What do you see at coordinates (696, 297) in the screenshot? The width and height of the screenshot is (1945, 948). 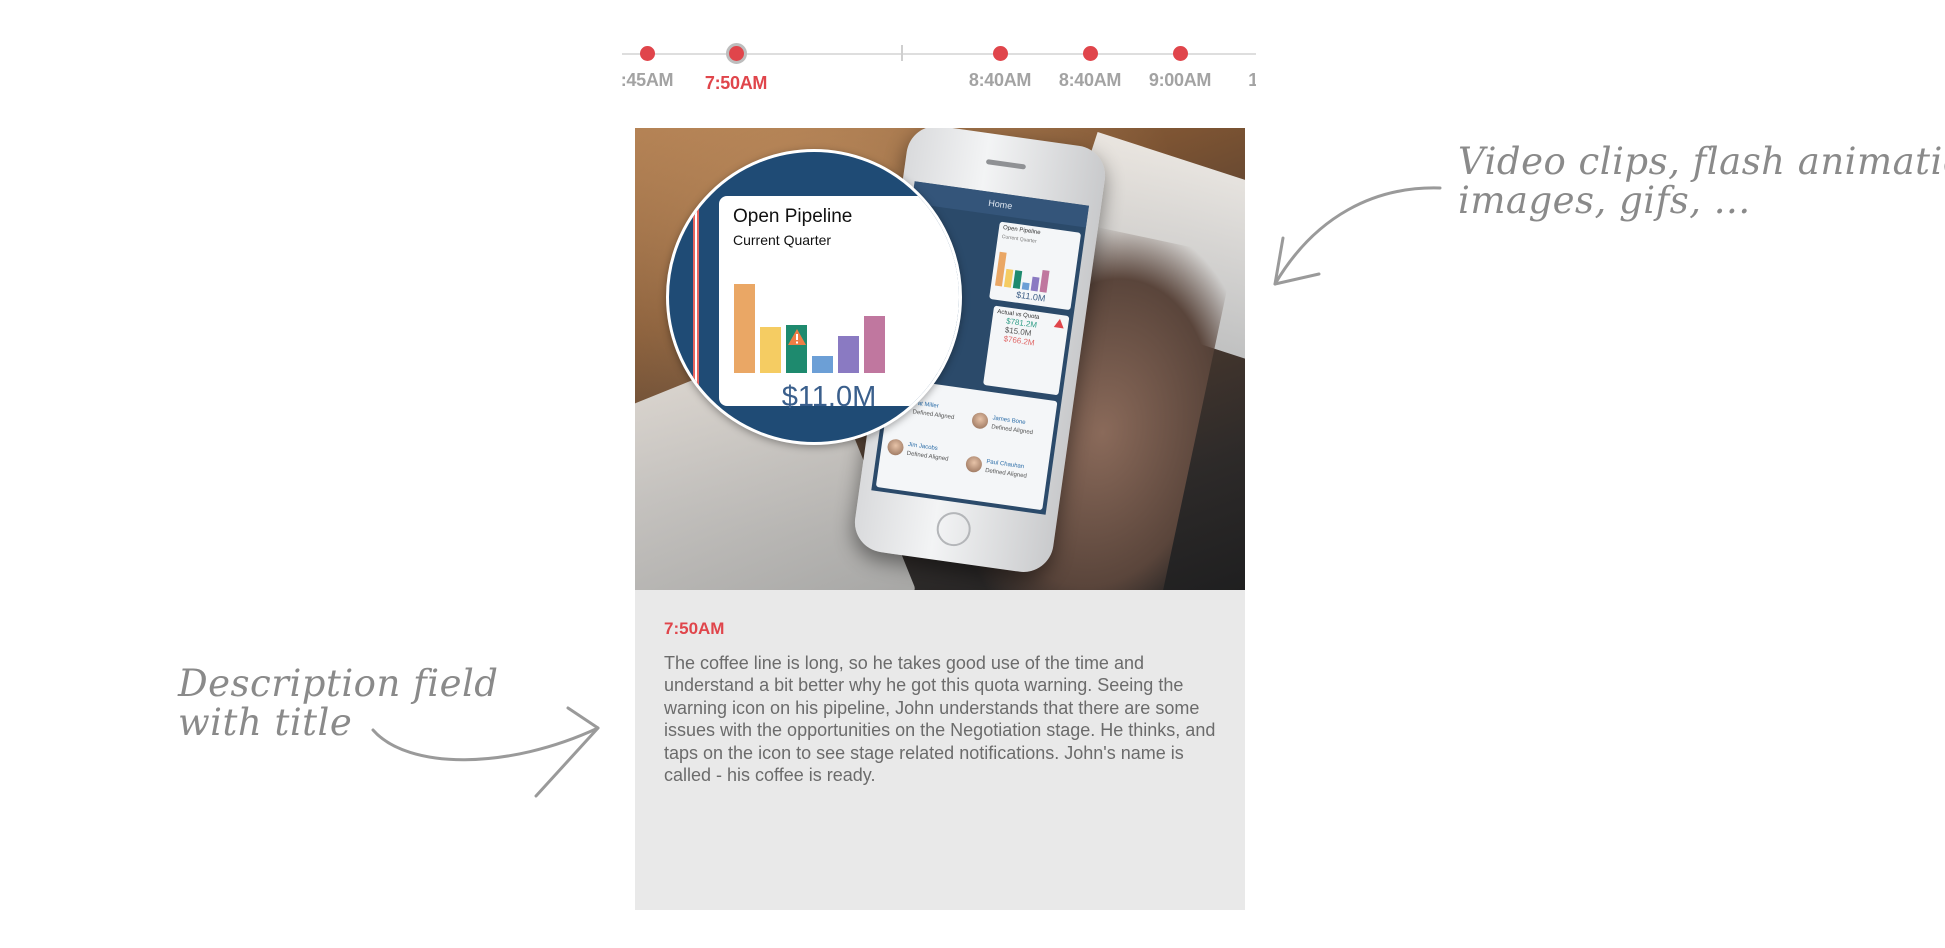 I see `magnifier-side-bar` at bounding box center [696, 297].